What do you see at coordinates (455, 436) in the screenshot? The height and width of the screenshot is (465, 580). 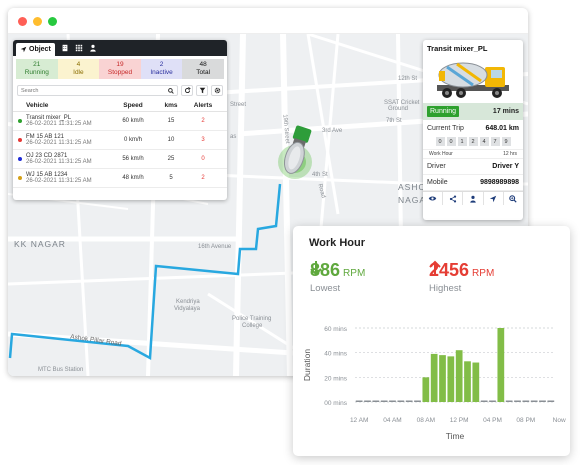 I see `x-axis-label: Time` at bounding box center [455, 436].